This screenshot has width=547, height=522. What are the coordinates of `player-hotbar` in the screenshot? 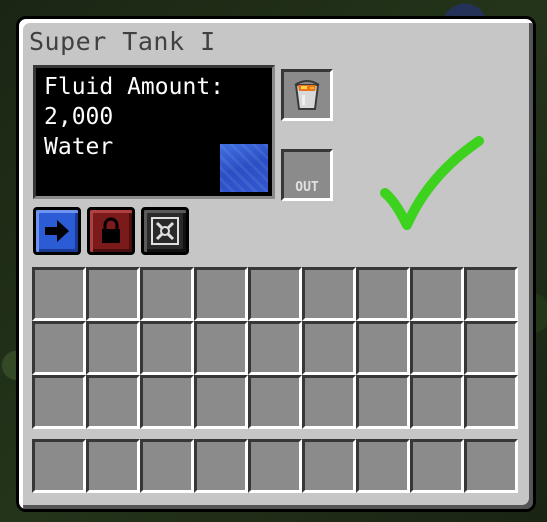 It's located at (275, 466).